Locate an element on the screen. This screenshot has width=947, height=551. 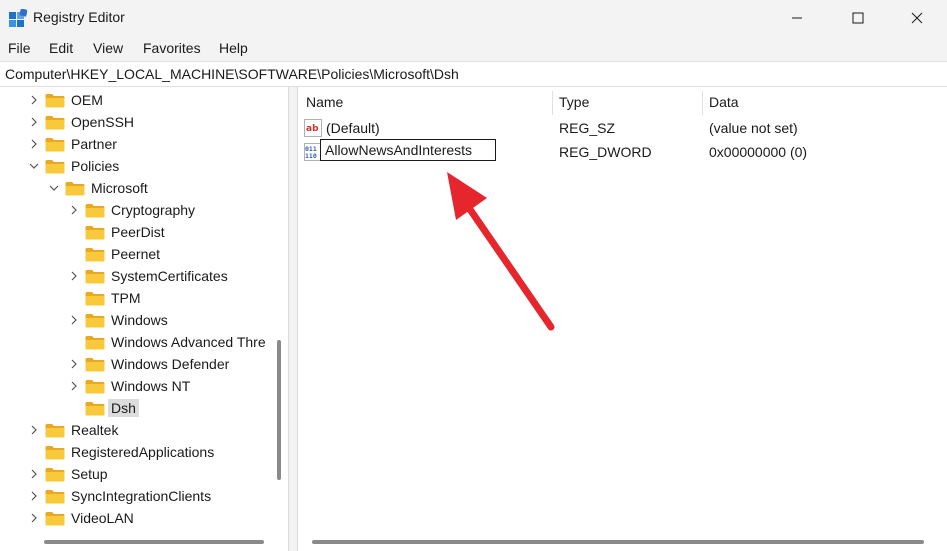
tree-item: Microsoft is located at coordinates (97, 188).